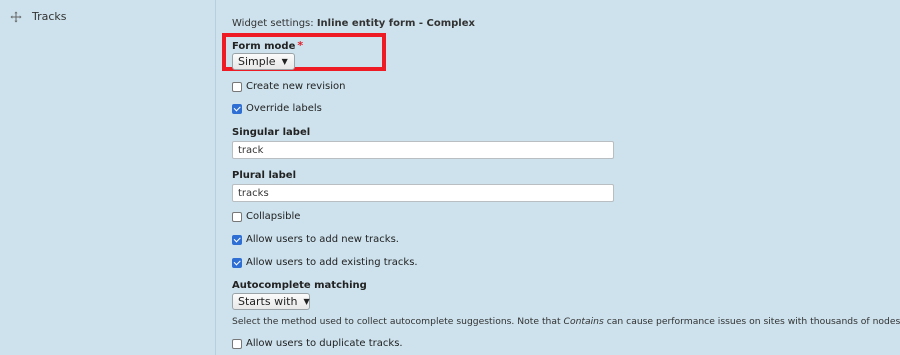 This screenshot has height=355, width=900. What do you see at coordinates (268, 301) in the screenshot?
I see `autocomplete-matching-value: Starts with` at bounding box center [268, 301].